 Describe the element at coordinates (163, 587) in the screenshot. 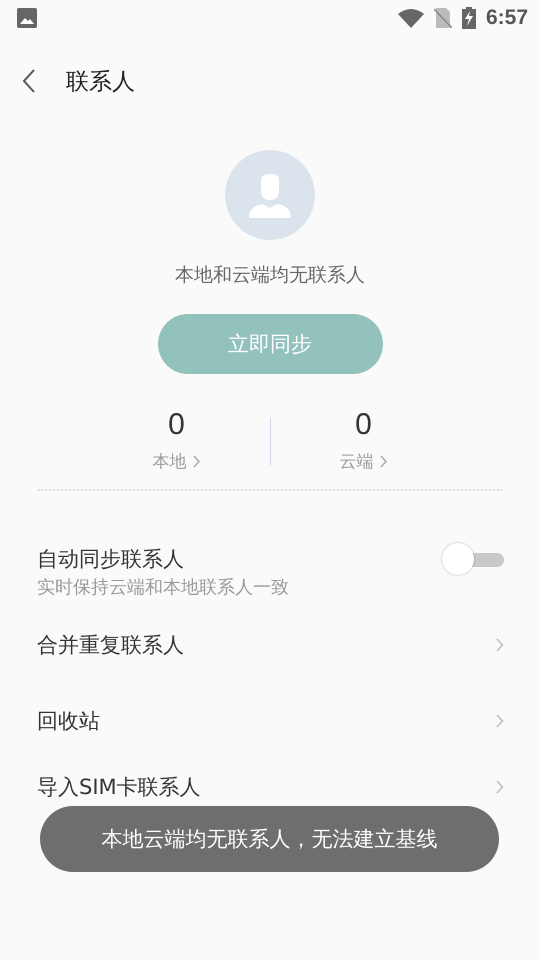

I see `setting-description: 实时保持云端和本地联系人一致` at that location.